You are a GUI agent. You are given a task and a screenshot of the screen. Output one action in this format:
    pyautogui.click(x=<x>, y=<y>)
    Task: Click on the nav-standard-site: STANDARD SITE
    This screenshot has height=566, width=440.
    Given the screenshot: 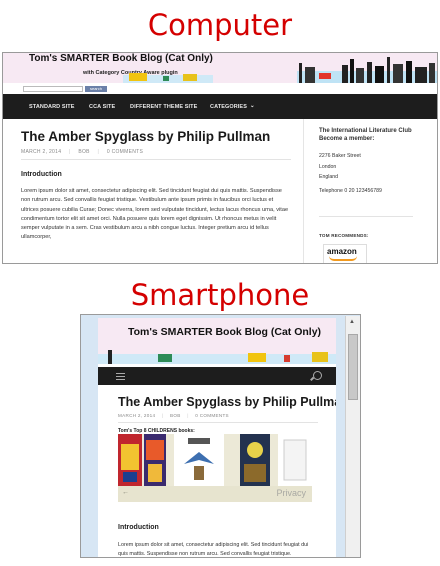 What is the action you would take?
    pyautogui.click(x=52, y=107)
    